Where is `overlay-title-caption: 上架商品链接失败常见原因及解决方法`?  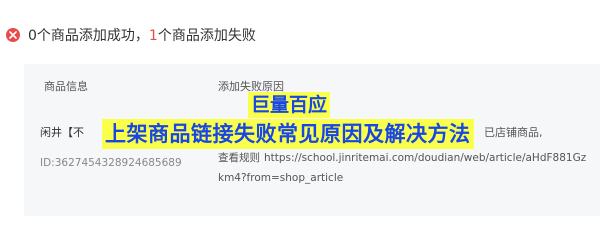
overlay-title-caption: 上架商品链接失败常见原因及解决方法 is located at coordinates (288, 134).